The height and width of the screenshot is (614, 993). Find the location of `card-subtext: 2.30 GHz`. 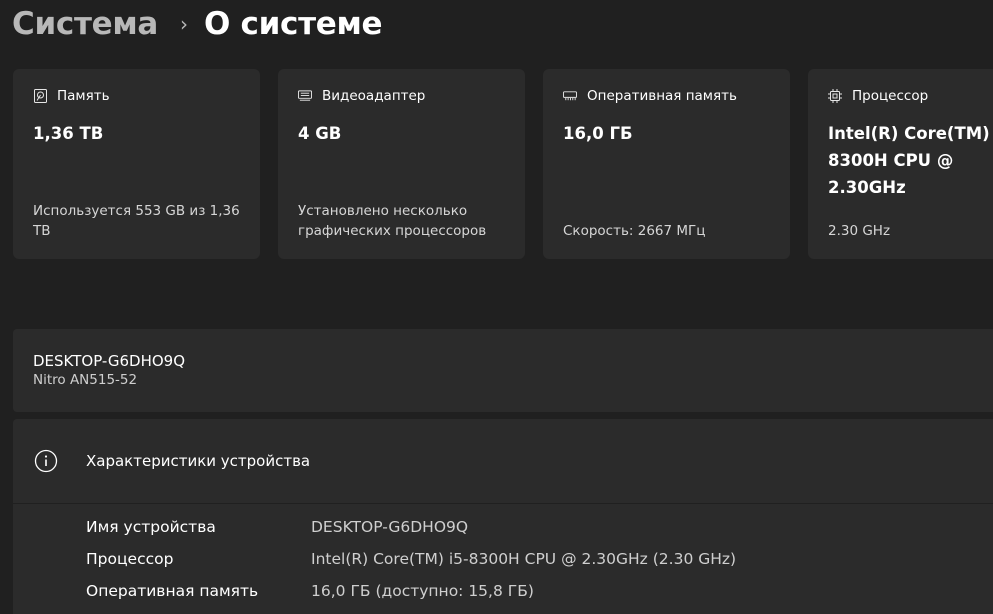

card-subtext: 2.30 GHz is located at coordinates (859, 231).